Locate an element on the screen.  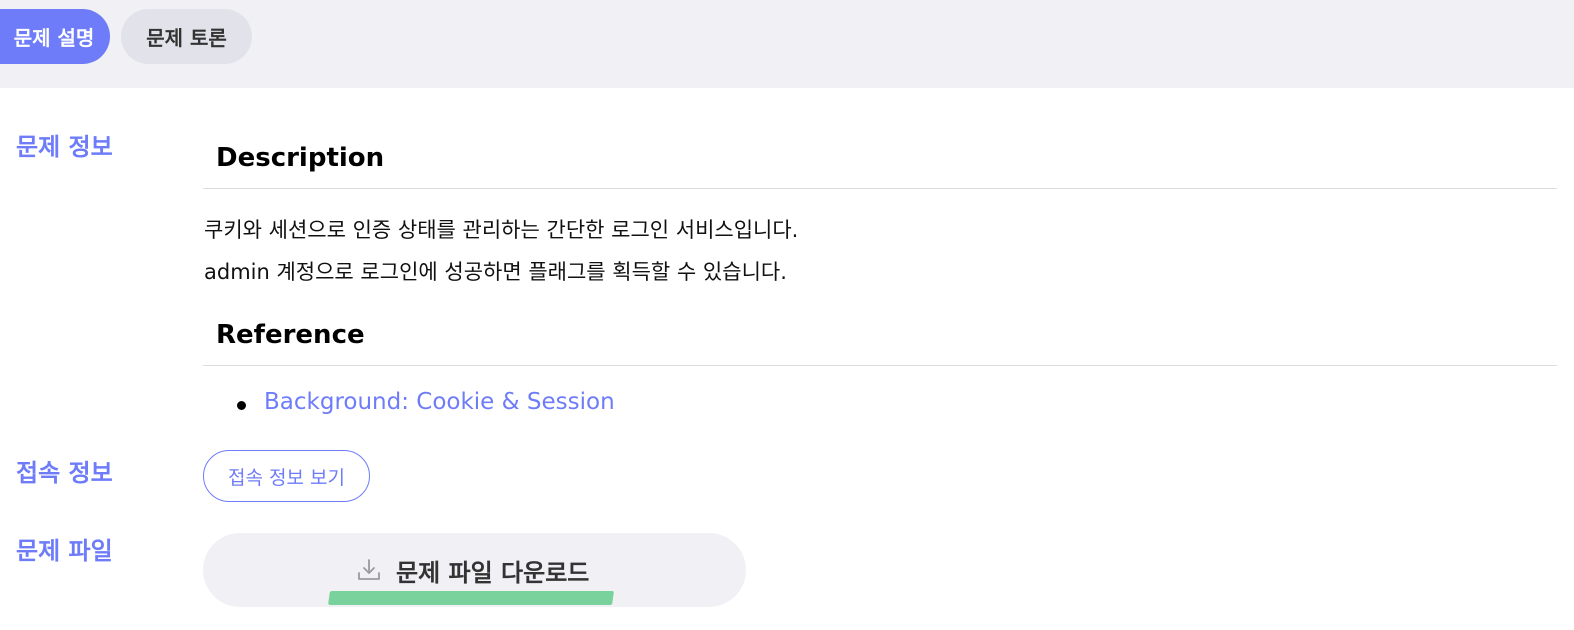
description-divider is located at coordinates (880, 188).